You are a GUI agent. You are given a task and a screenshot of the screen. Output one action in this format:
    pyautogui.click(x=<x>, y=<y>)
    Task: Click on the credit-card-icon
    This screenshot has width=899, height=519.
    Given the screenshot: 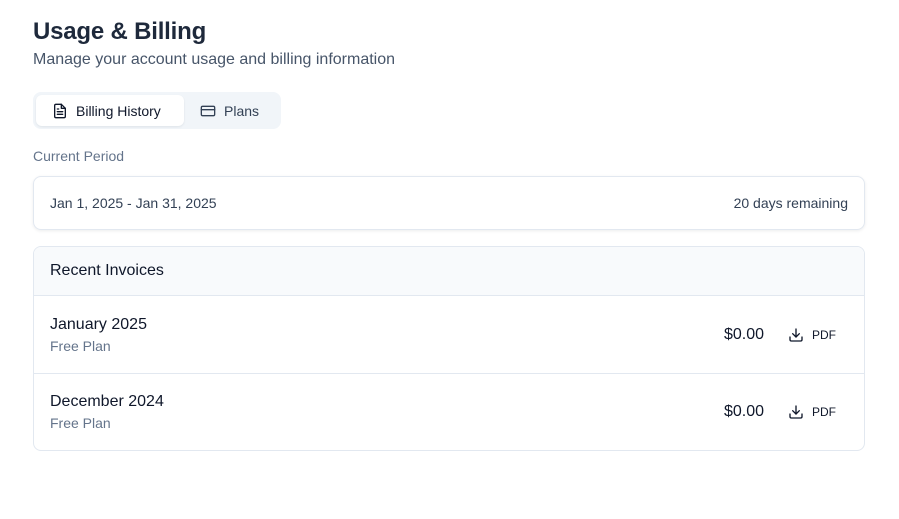 What is the action you would take?
    pyautogui.click(x=208, y=111)
    